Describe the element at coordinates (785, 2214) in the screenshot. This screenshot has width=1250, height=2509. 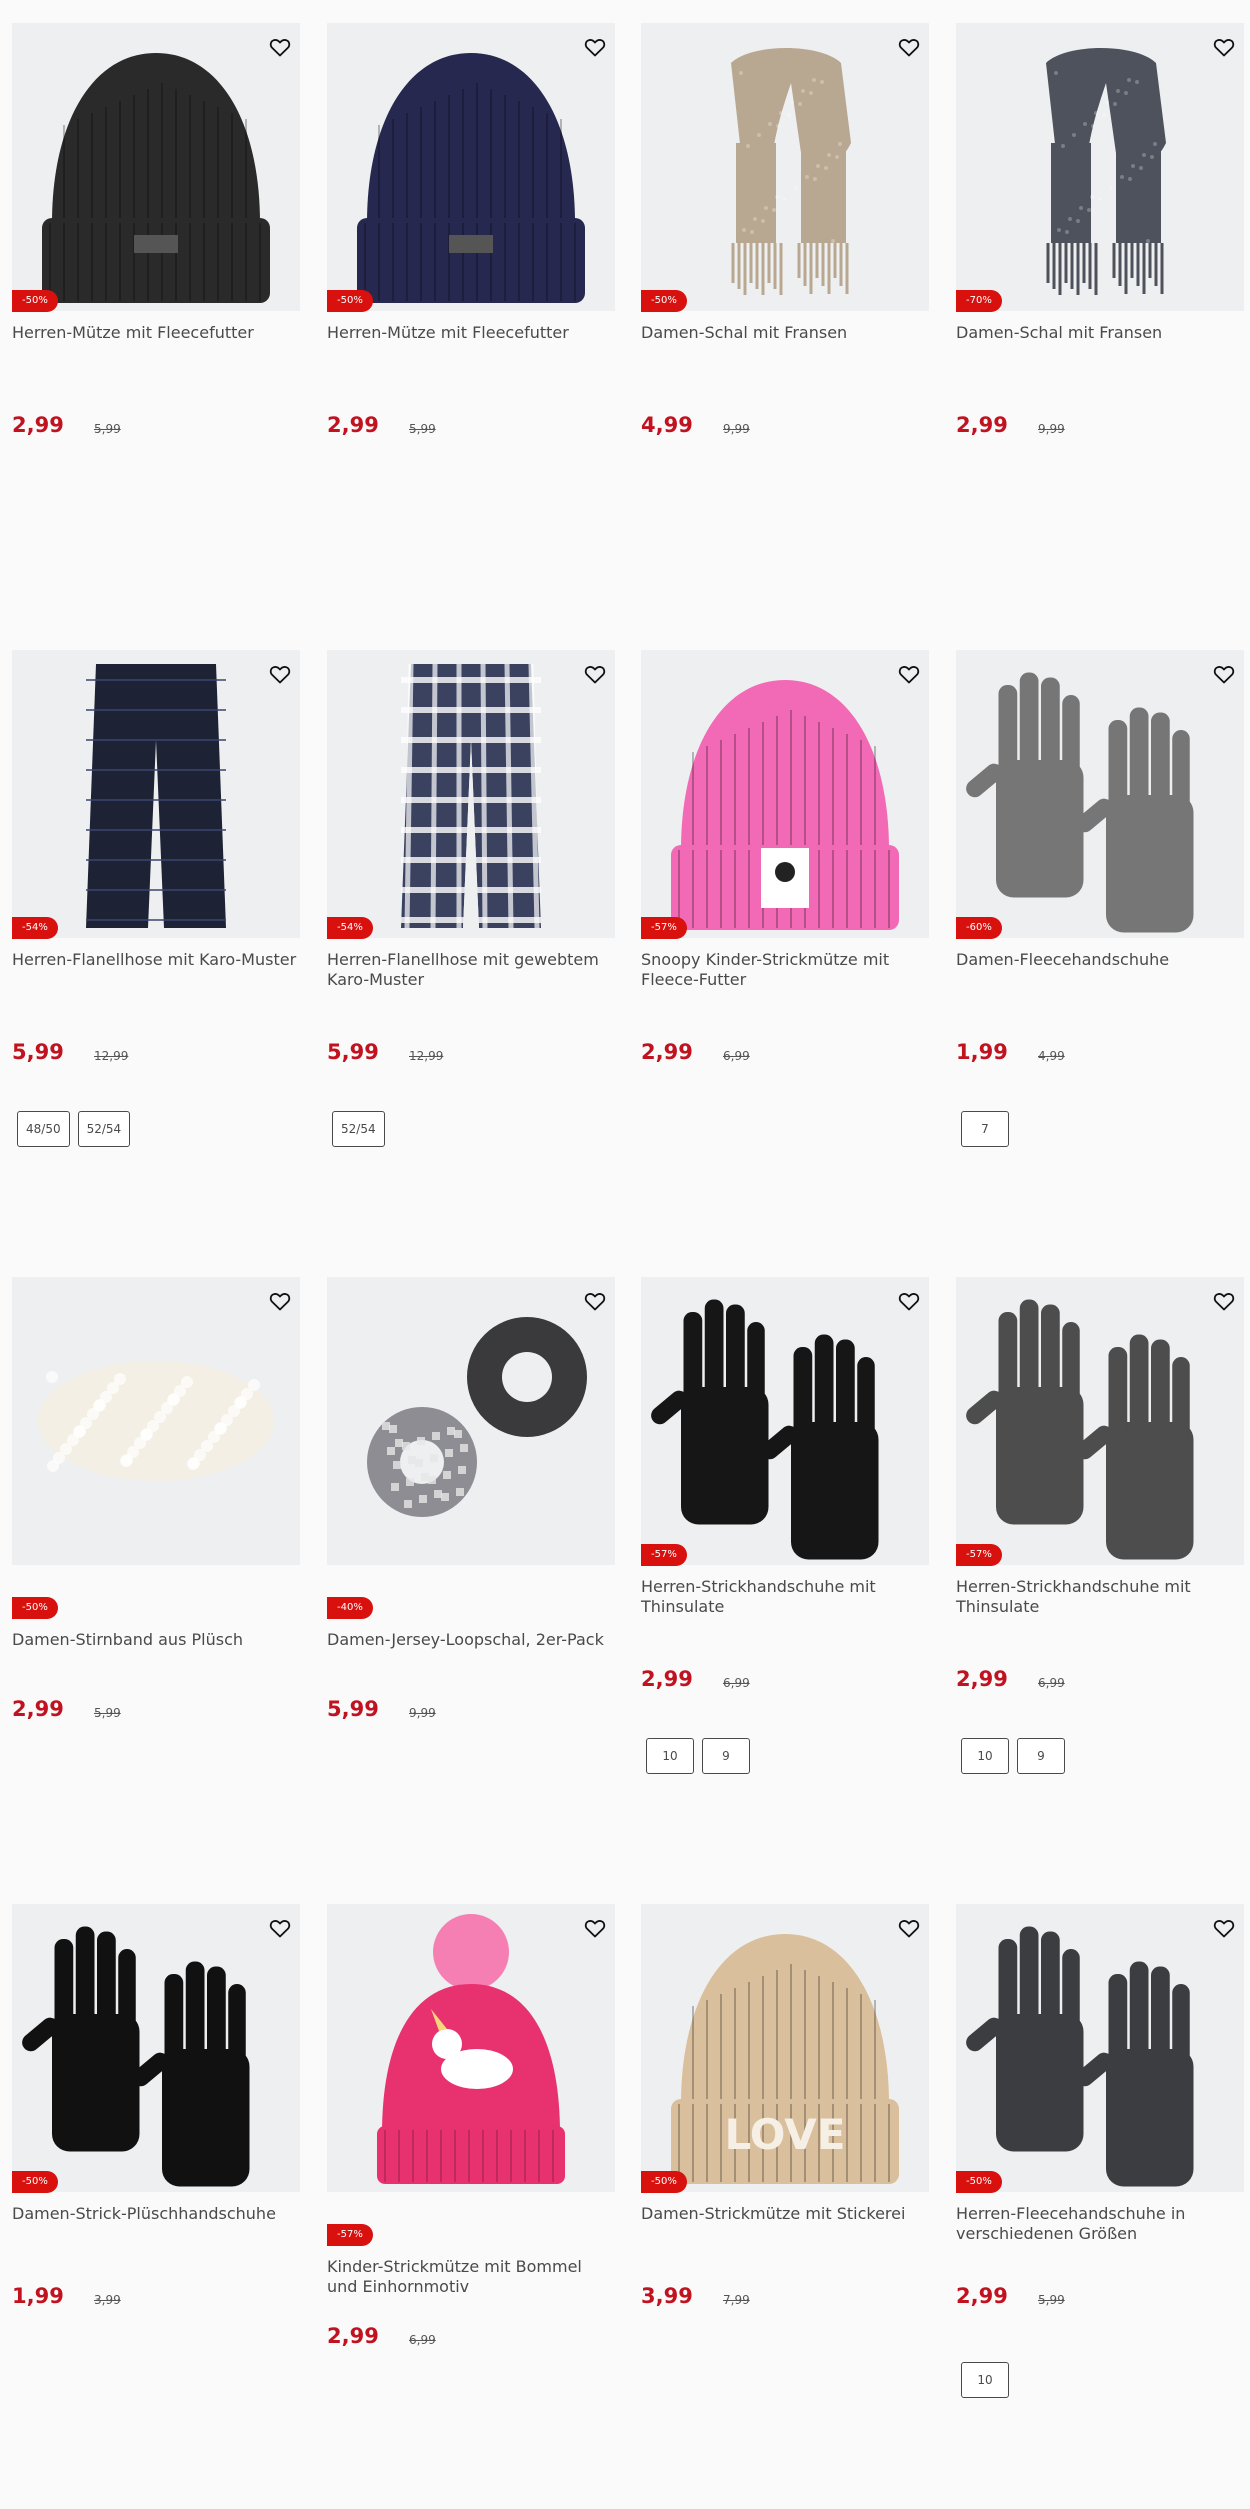
I see `product-title: Damen-Strickmütze mit Stickerei` at that location.